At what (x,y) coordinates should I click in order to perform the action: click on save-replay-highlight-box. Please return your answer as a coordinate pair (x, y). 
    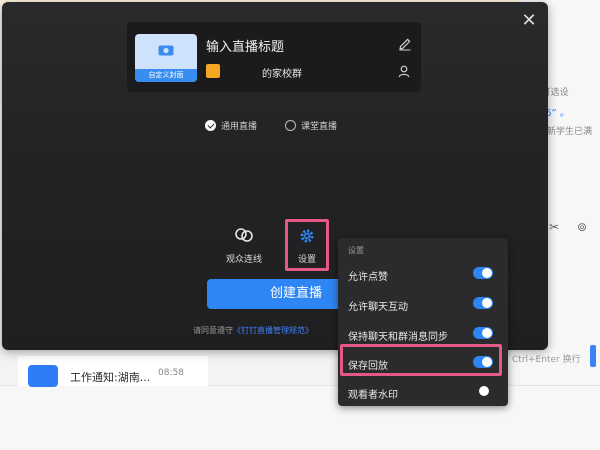
    Looking at the image, I should click on (421, 360).